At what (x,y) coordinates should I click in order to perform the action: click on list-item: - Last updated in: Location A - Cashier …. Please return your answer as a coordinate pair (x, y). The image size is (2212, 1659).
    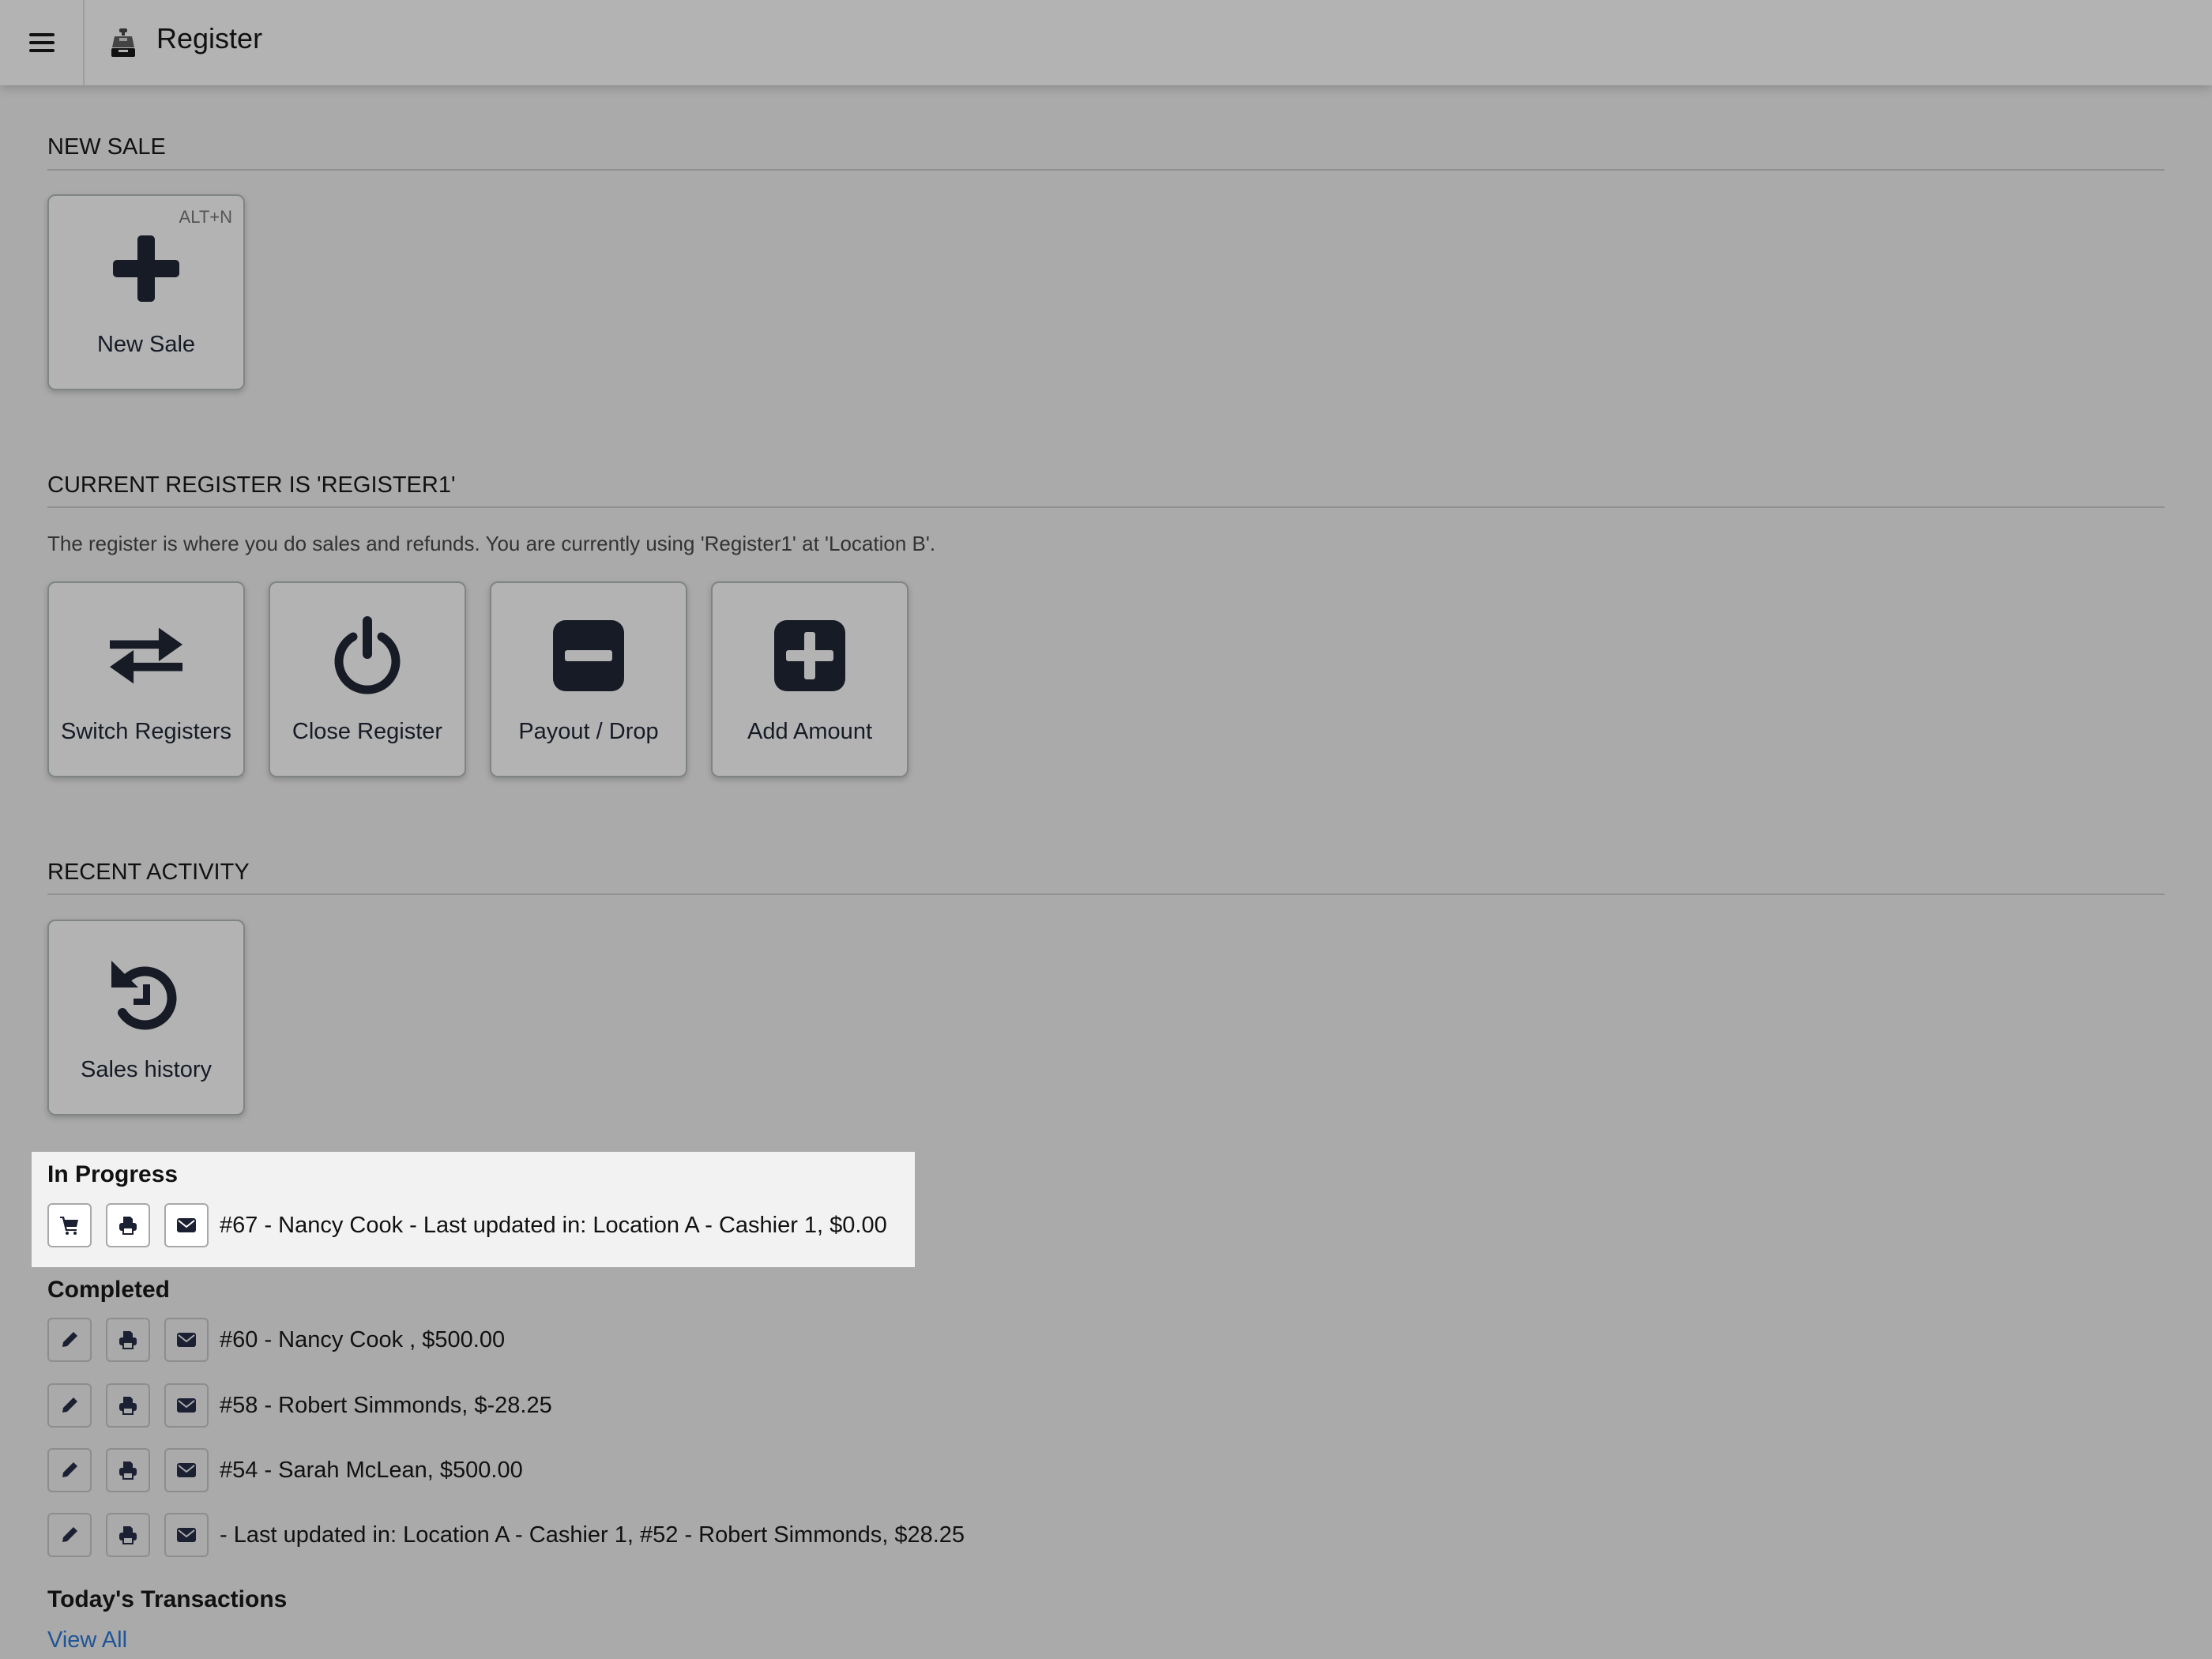
    Looking at the image, I should click on (506, 1535).